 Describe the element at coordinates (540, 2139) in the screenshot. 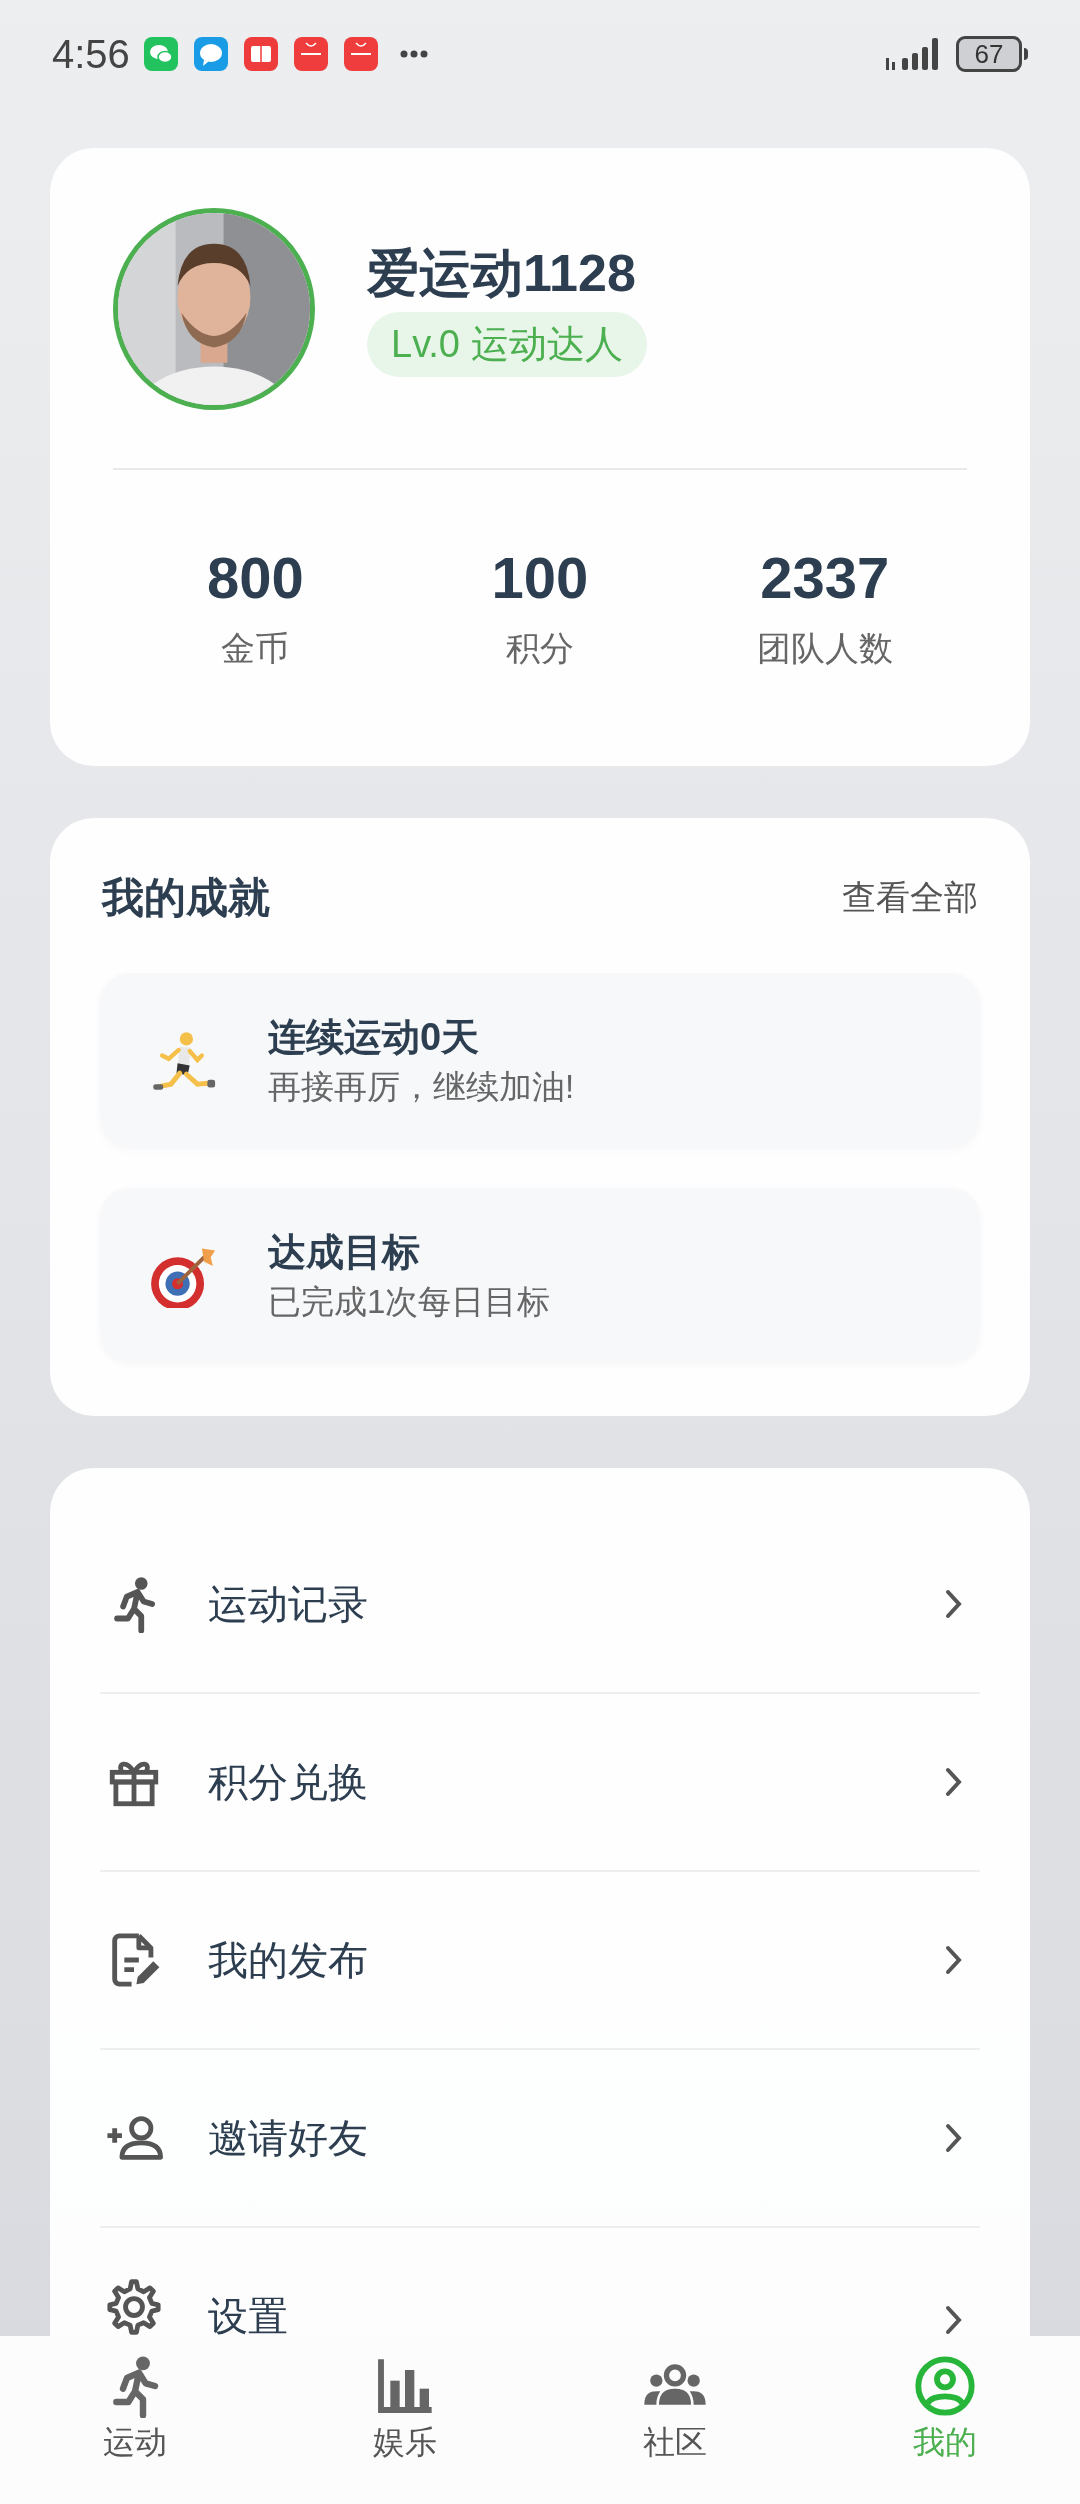

I see `menu-item: 邀请好友` at that location.